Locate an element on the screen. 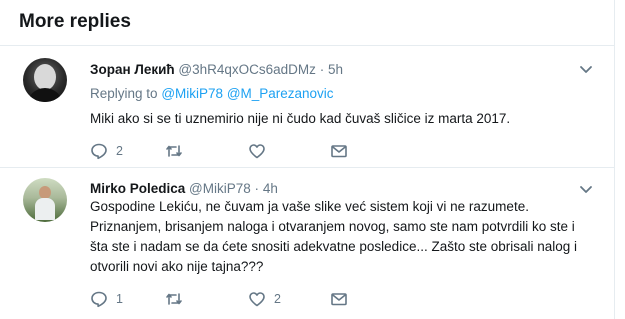  mention-link: @MikiP78 is located at coordinates (192, 93).